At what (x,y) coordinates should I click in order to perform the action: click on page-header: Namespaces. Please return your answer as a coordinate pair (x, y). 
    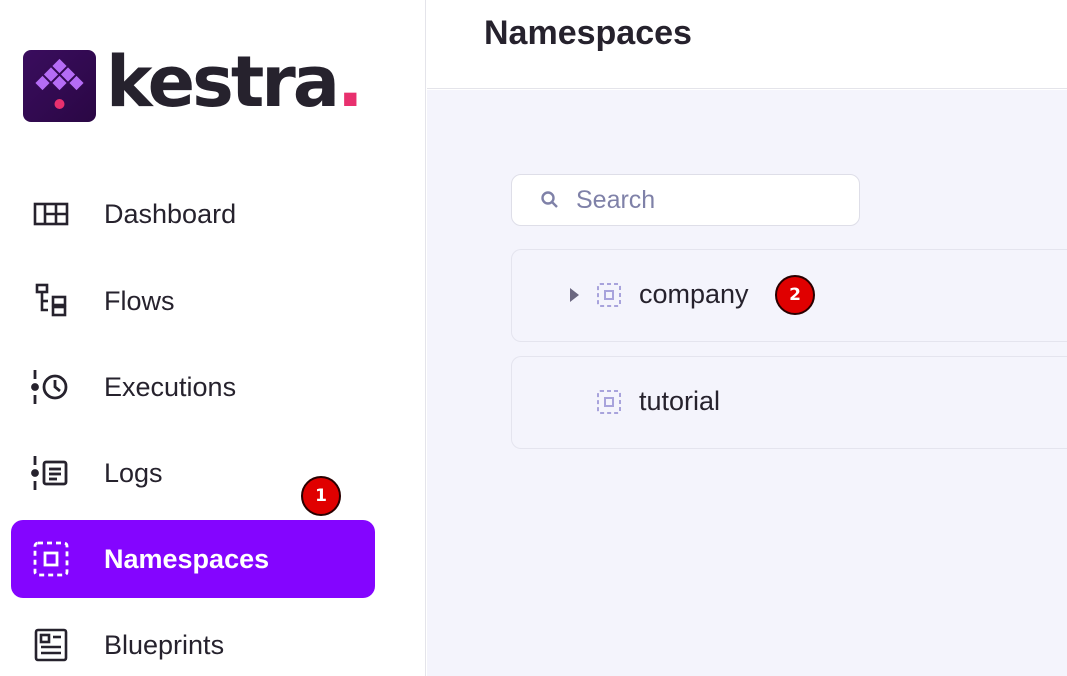
    Looking at the image, I should click on (747, 44).